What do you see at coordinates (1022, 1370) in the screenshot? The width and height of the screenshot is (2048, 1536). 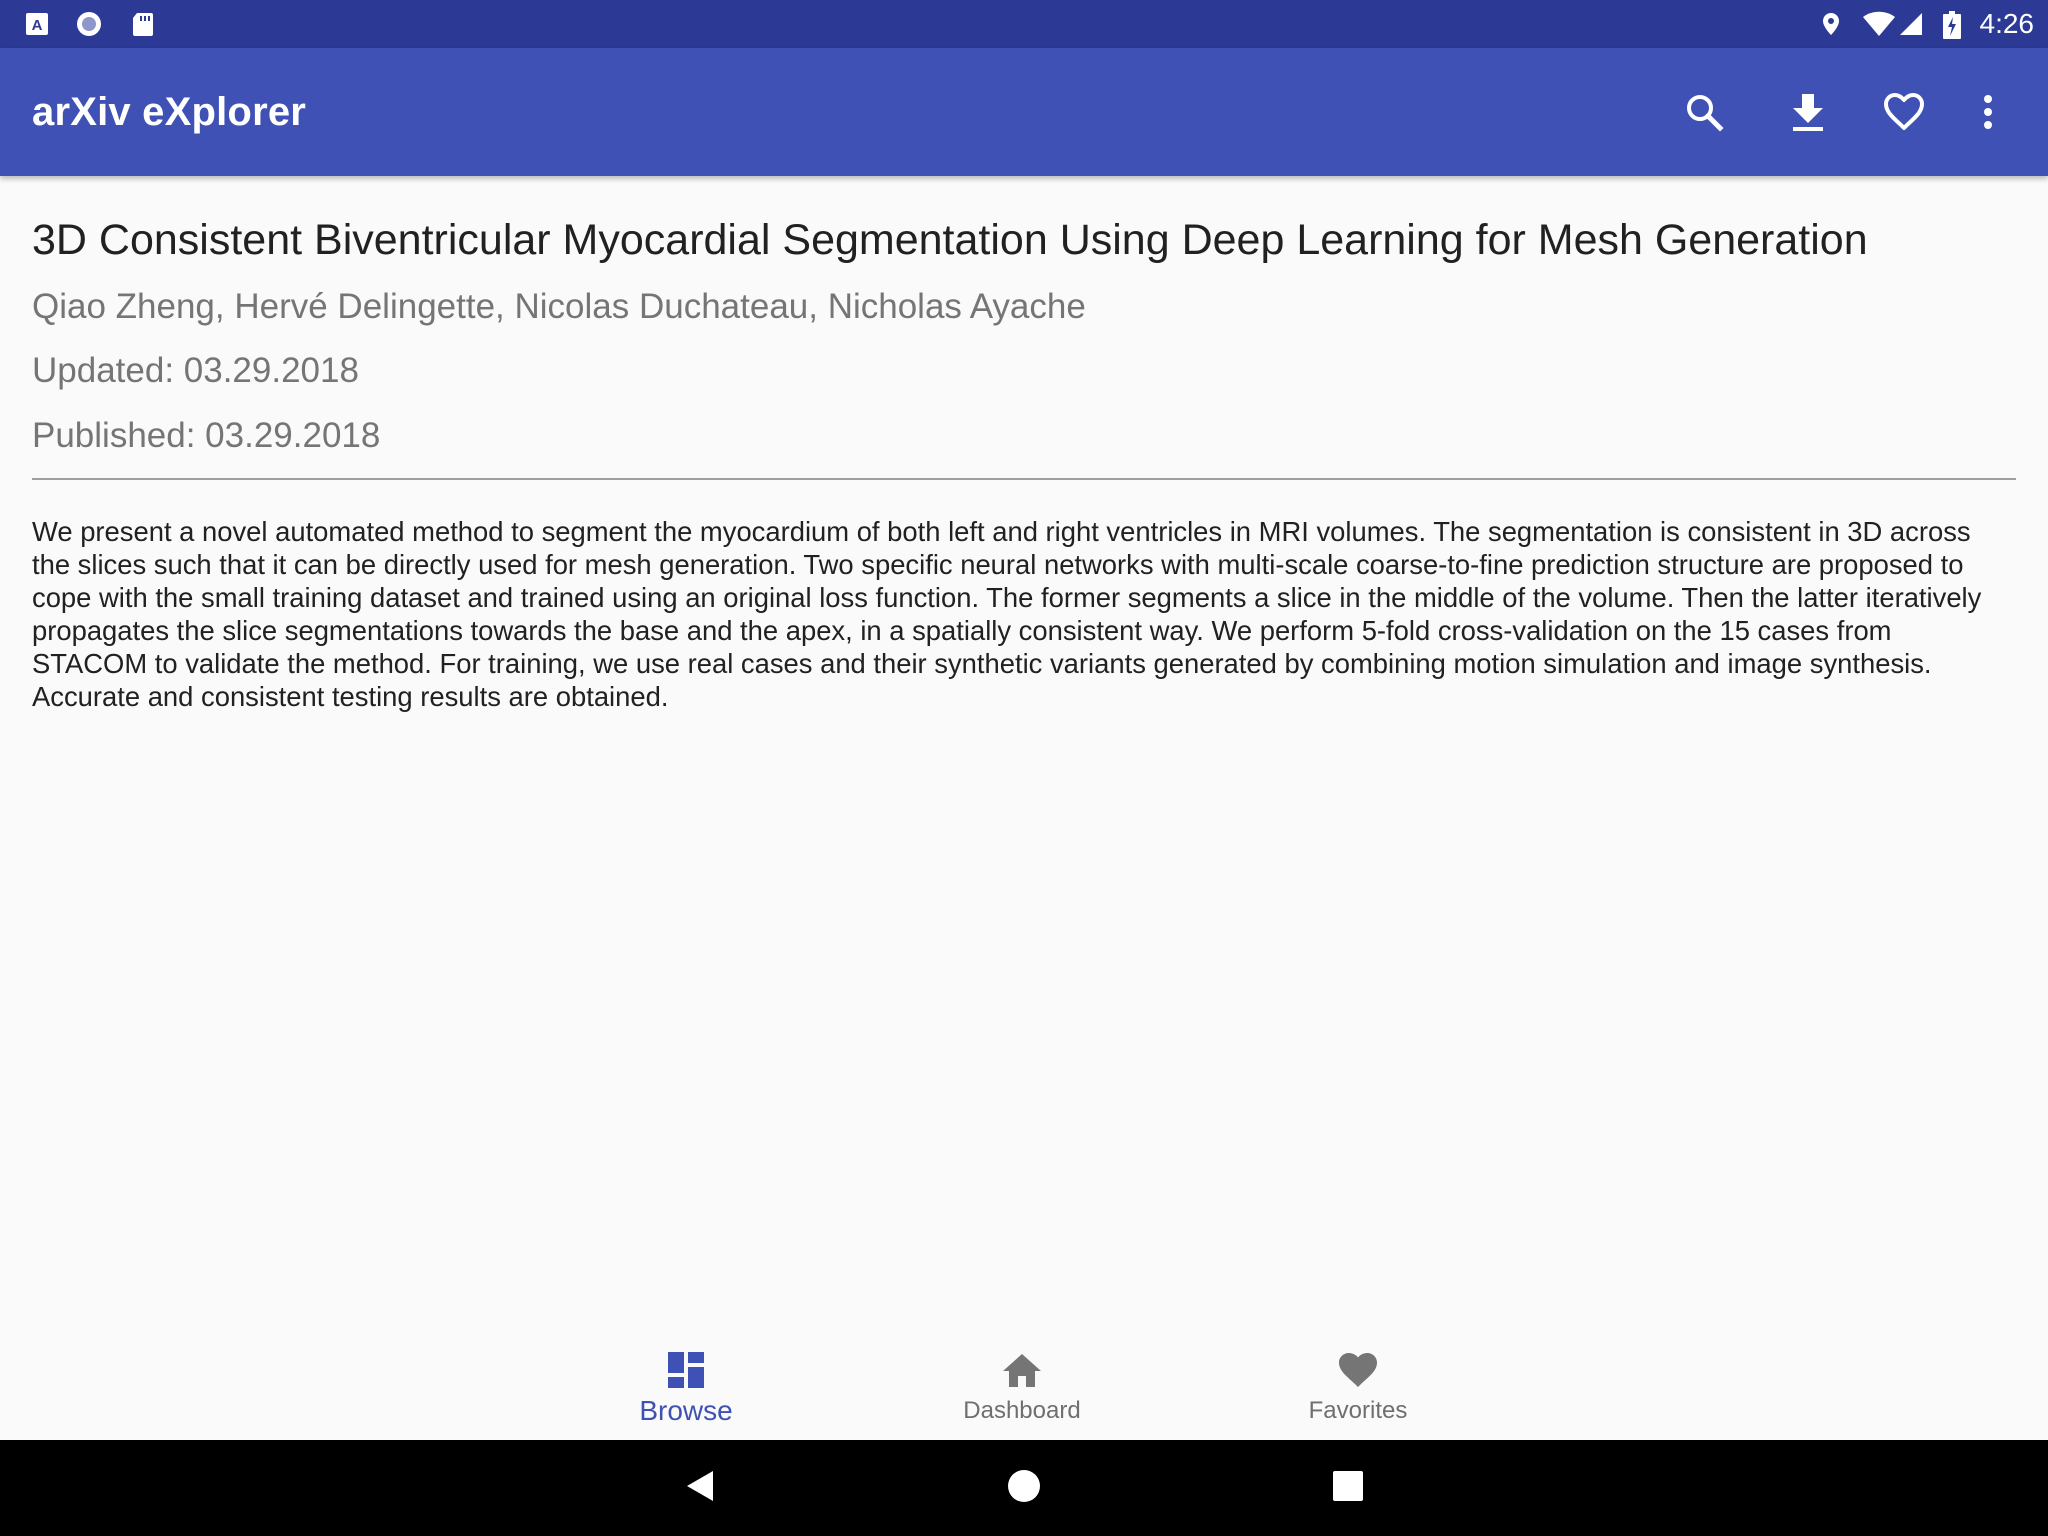 I see `home-icon` at bounding box center [1022, 1370].